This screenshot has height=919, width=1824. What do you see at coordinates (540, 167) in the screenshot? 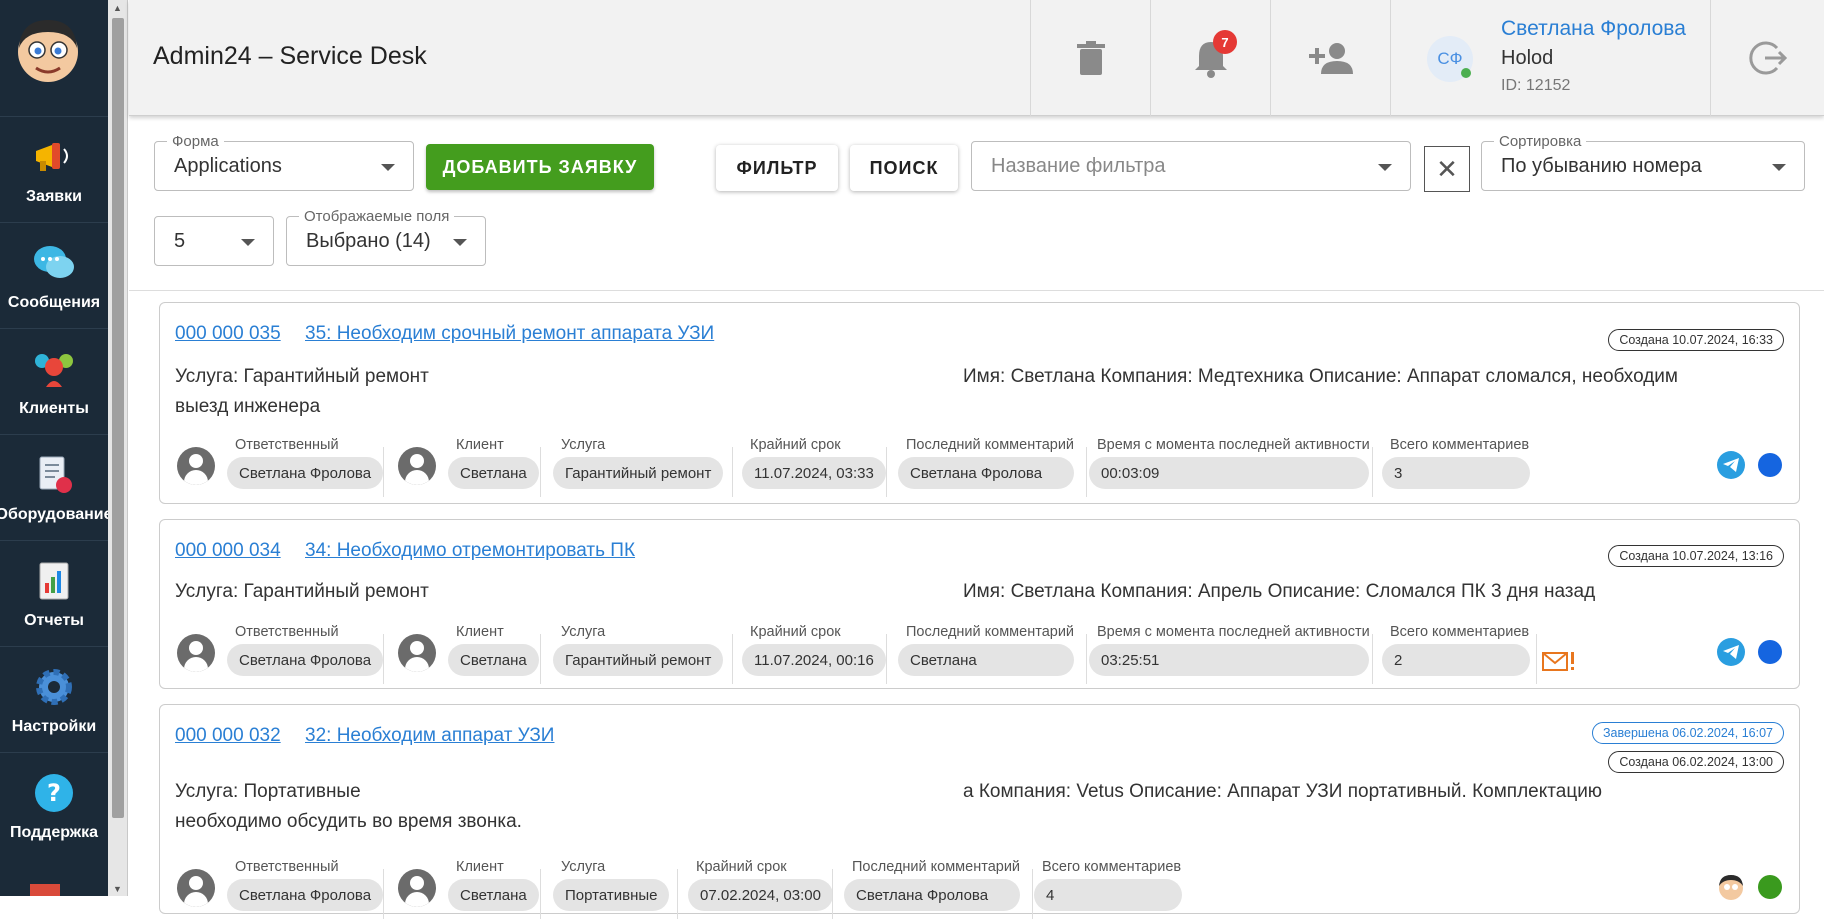
I see `add-request-button: ДОБАВИТЬ ЗАЯВКУ` at bounding box center [540, 167].